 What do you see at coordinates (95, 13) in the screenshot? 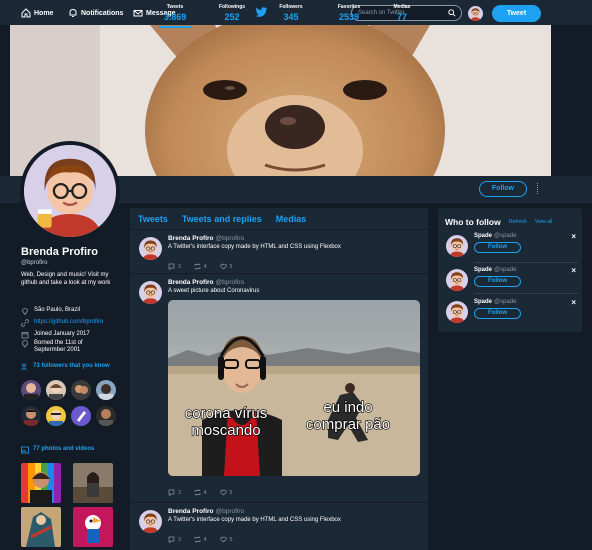
I see `nav-notifications: Notifications` at bounding box center [95, 13].